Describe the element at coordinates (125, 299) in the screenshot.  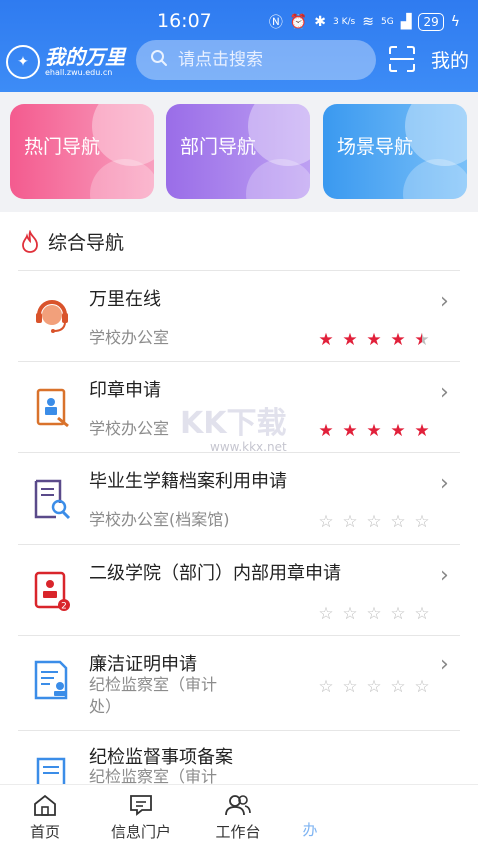
I see `item-title: 万里在线` at that location.